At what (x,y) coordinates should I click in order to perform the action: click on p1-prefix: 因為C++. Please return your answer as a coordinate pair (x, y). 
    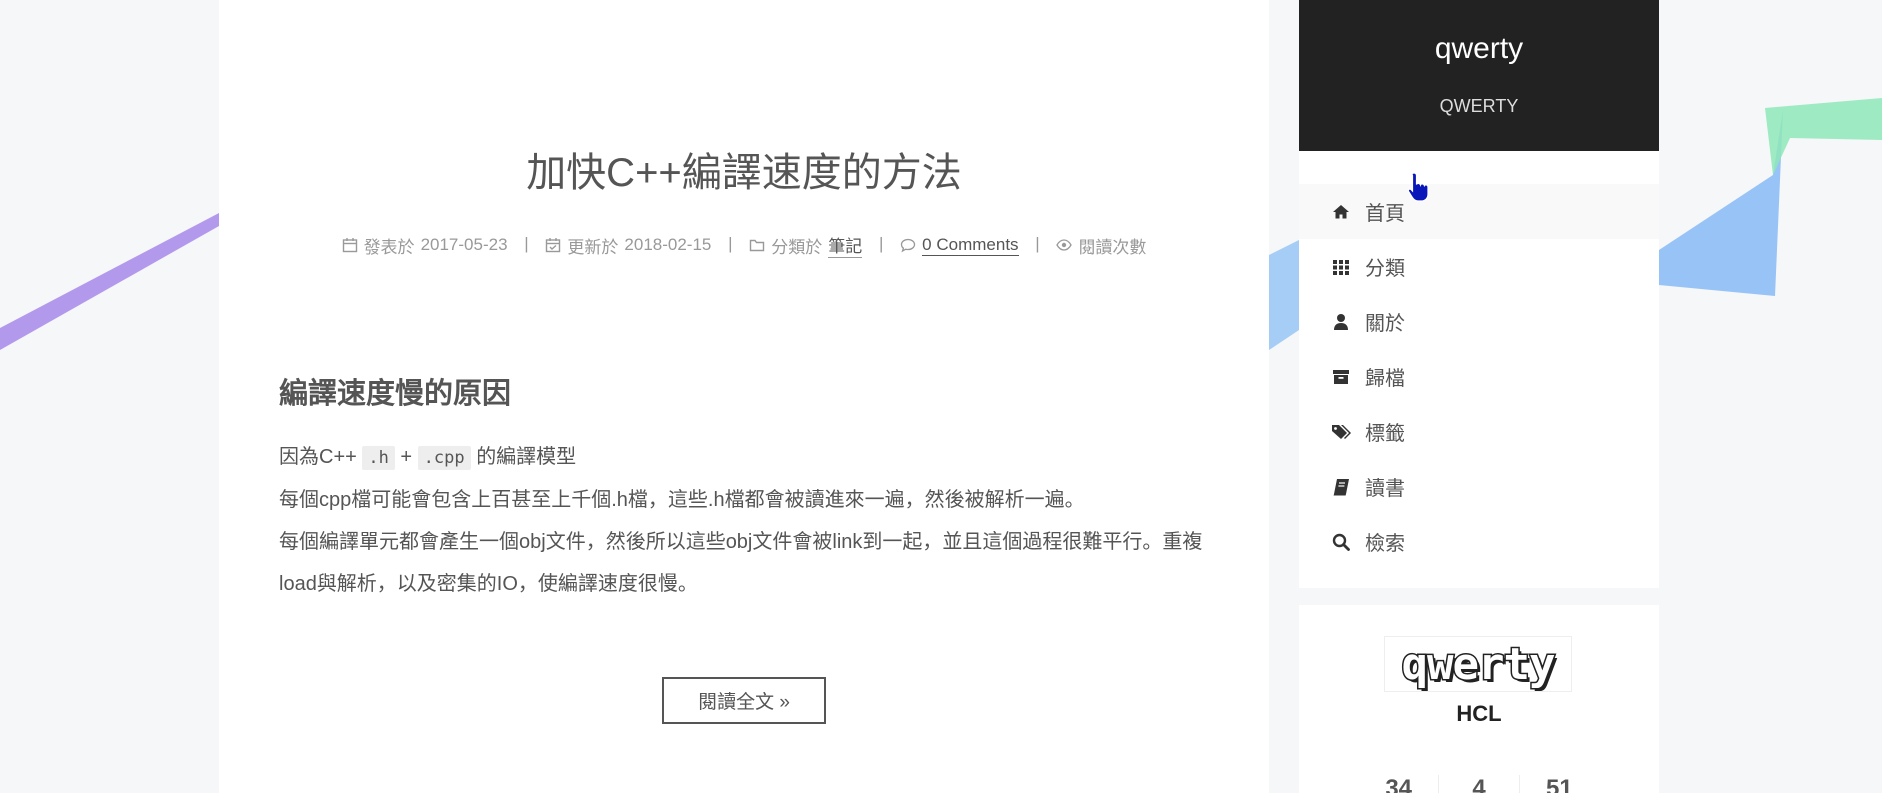
    Looking at the image, I should click on (318, 457).